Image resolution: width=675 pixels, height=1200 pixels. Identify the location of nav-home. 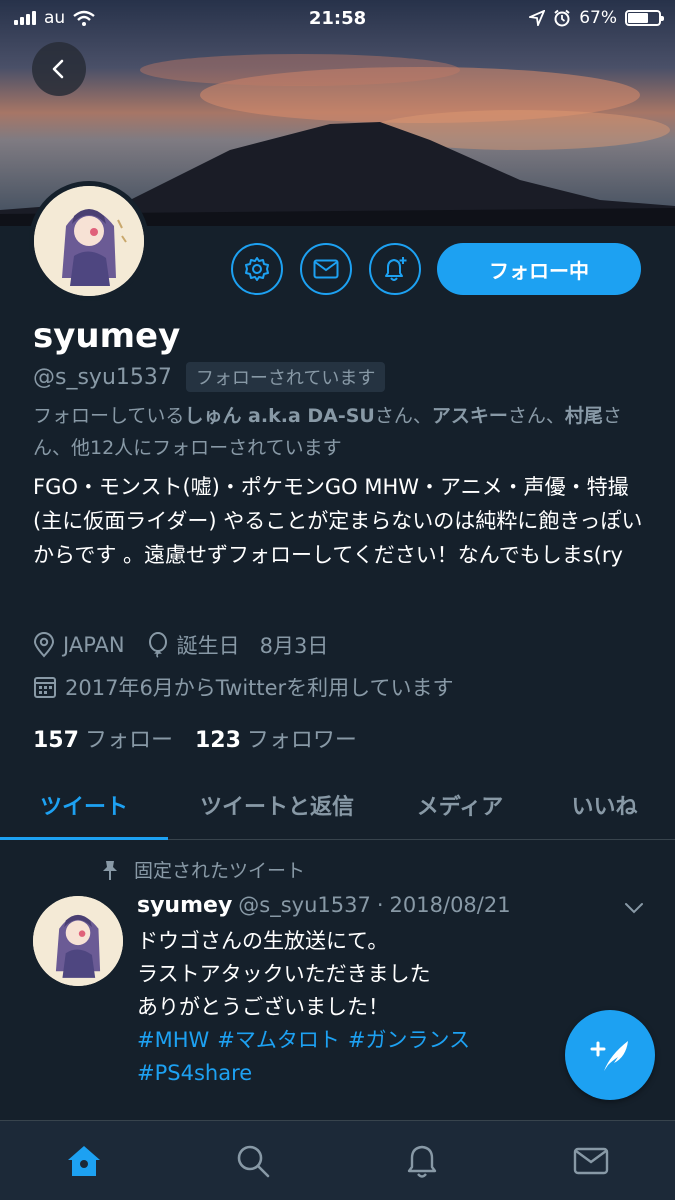
(84, 1160).